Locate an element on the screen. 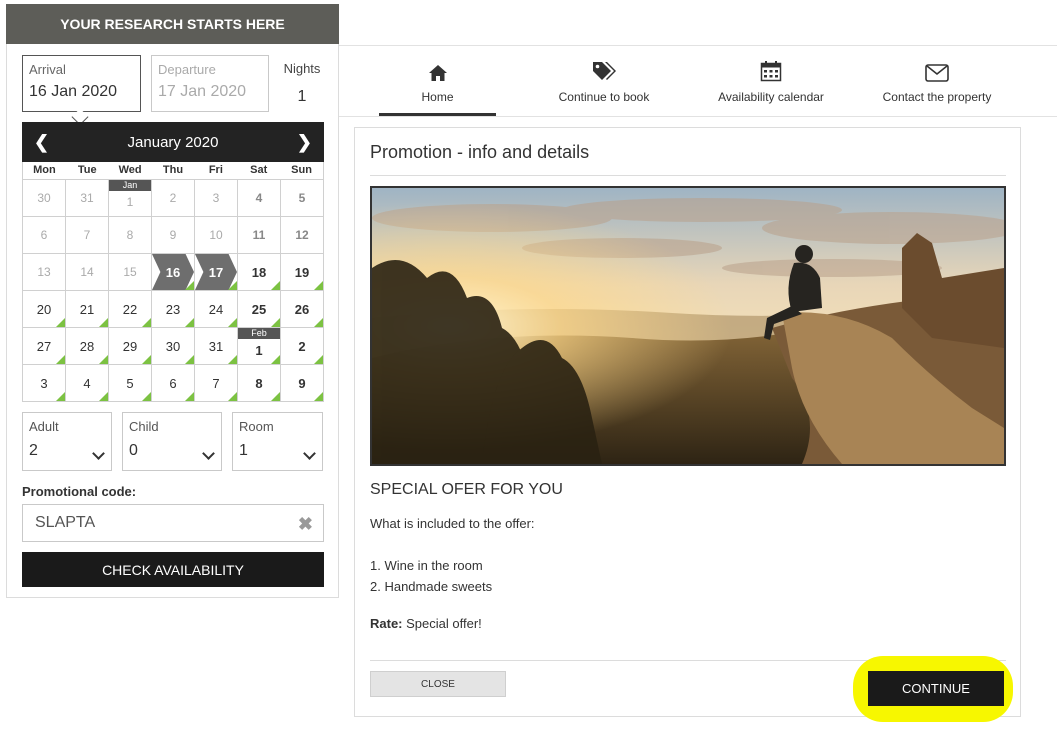 Image resolution: width=1057 pixels, height=741 pixels. calendar-day-number: 8 is located at coordinates (130, 235).